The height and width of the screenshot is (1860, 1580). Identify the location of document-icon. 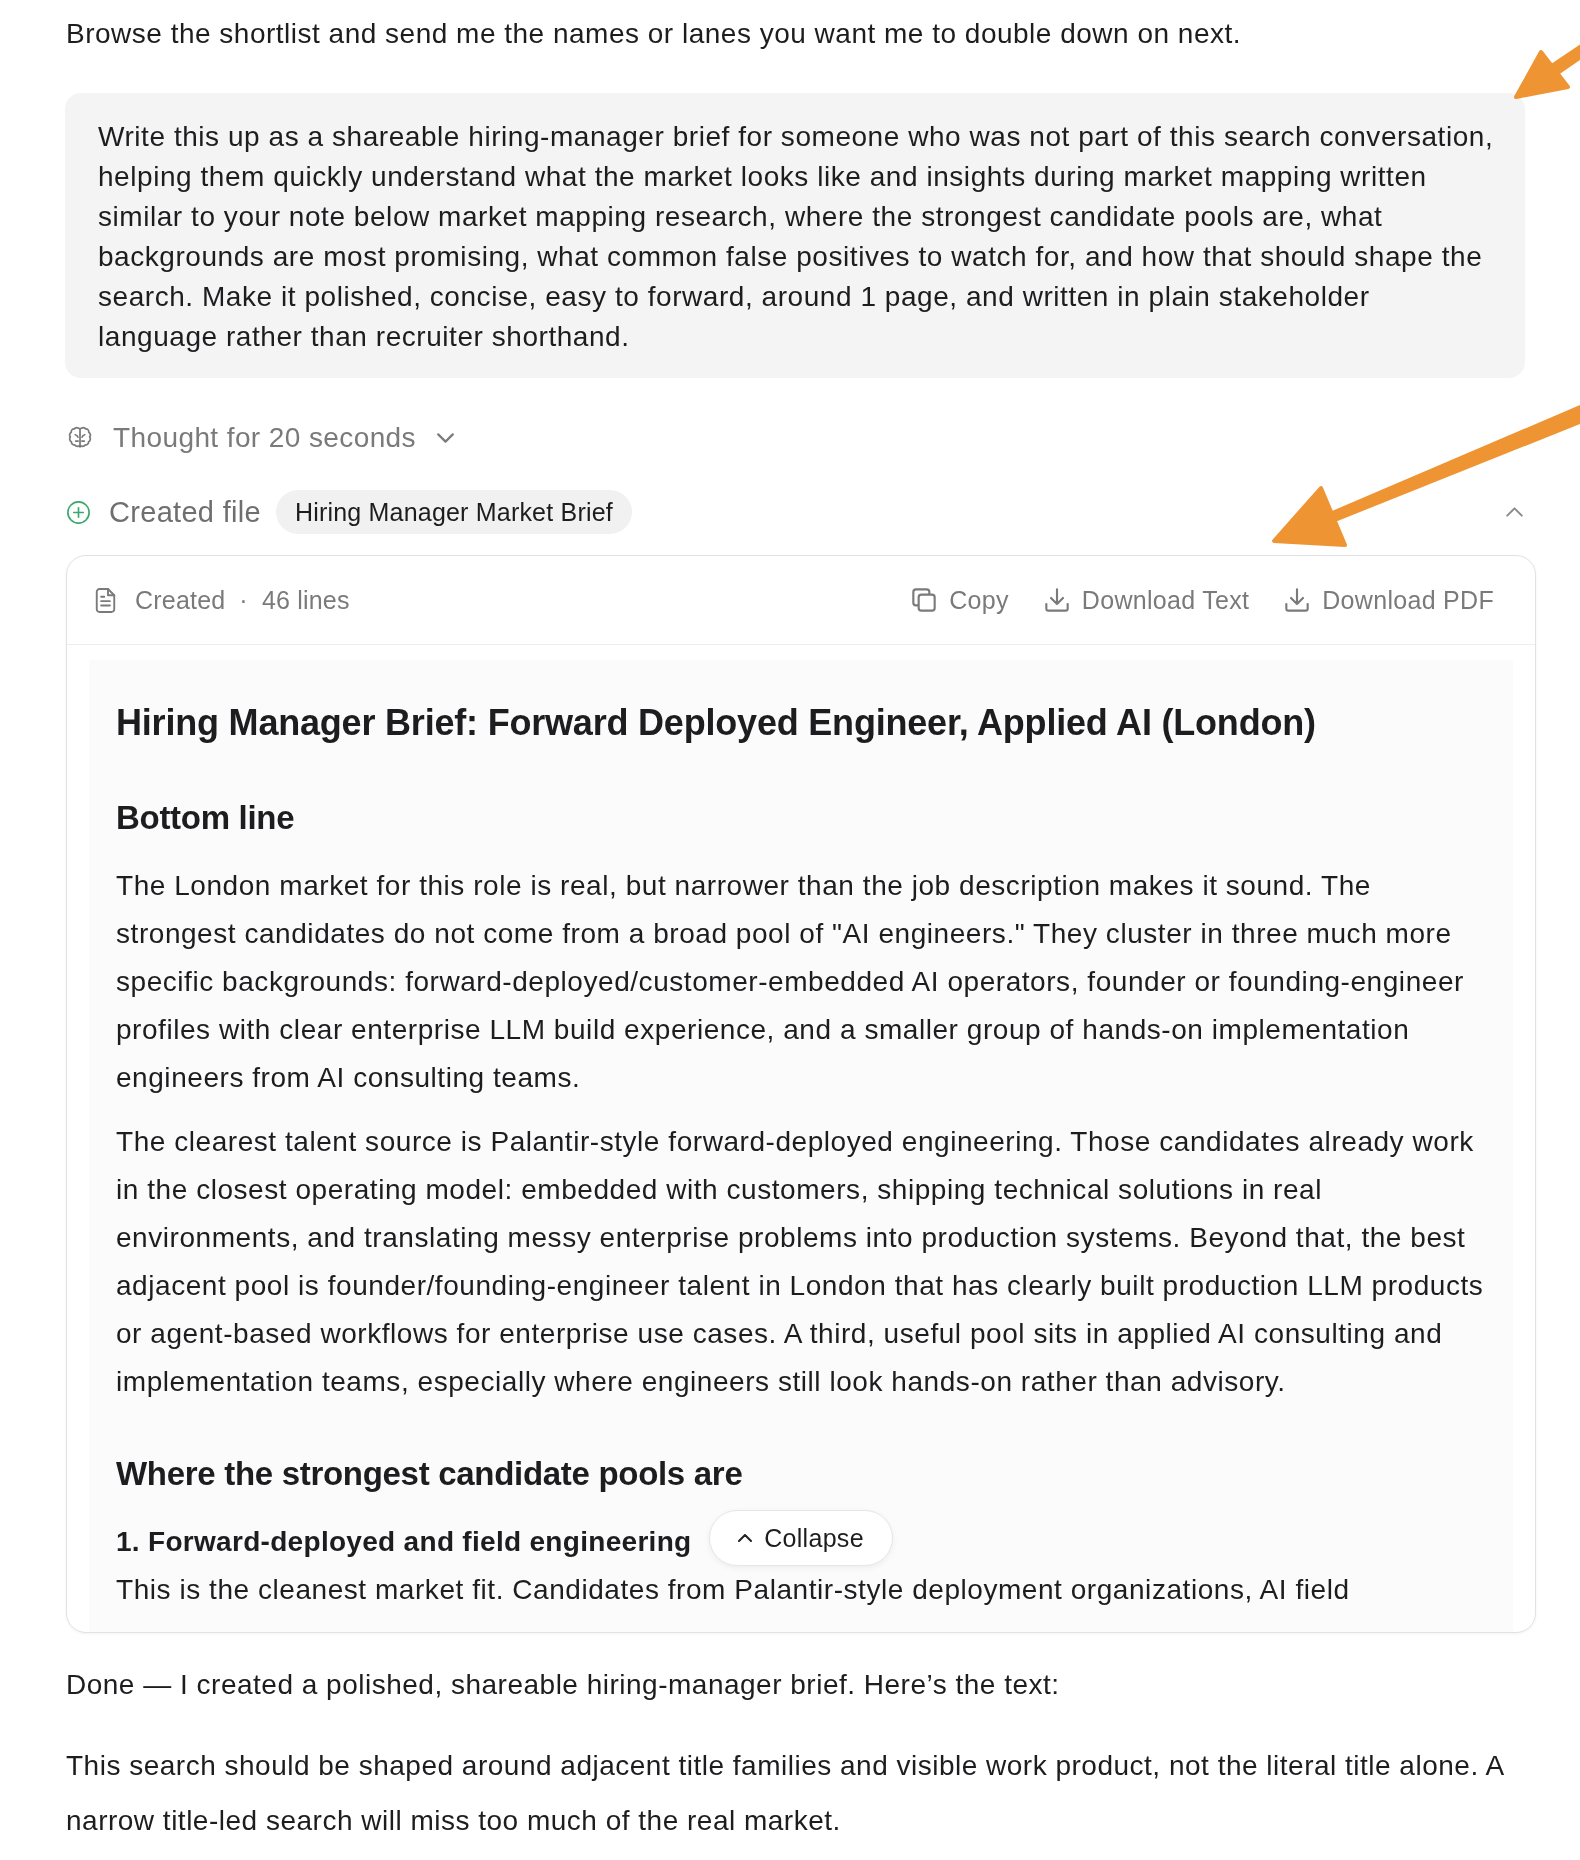
(105, 600).